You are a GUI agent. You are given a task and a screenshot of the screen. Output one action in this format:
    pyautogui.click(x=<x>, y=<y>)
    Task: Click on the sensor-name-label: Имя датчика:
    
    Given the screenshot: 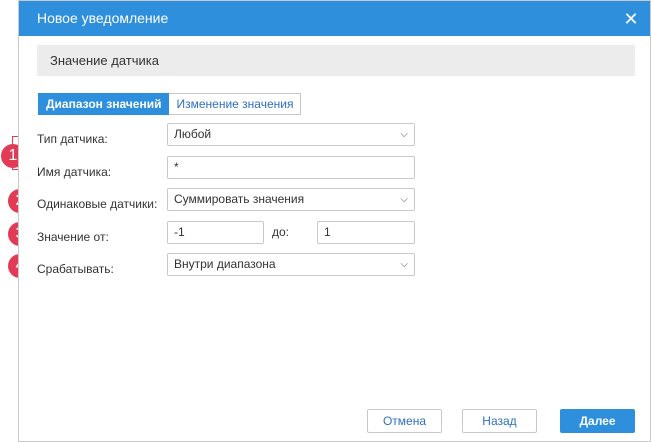 What is the action you would take?
    pyautogui.click(x=74, y=172)
    